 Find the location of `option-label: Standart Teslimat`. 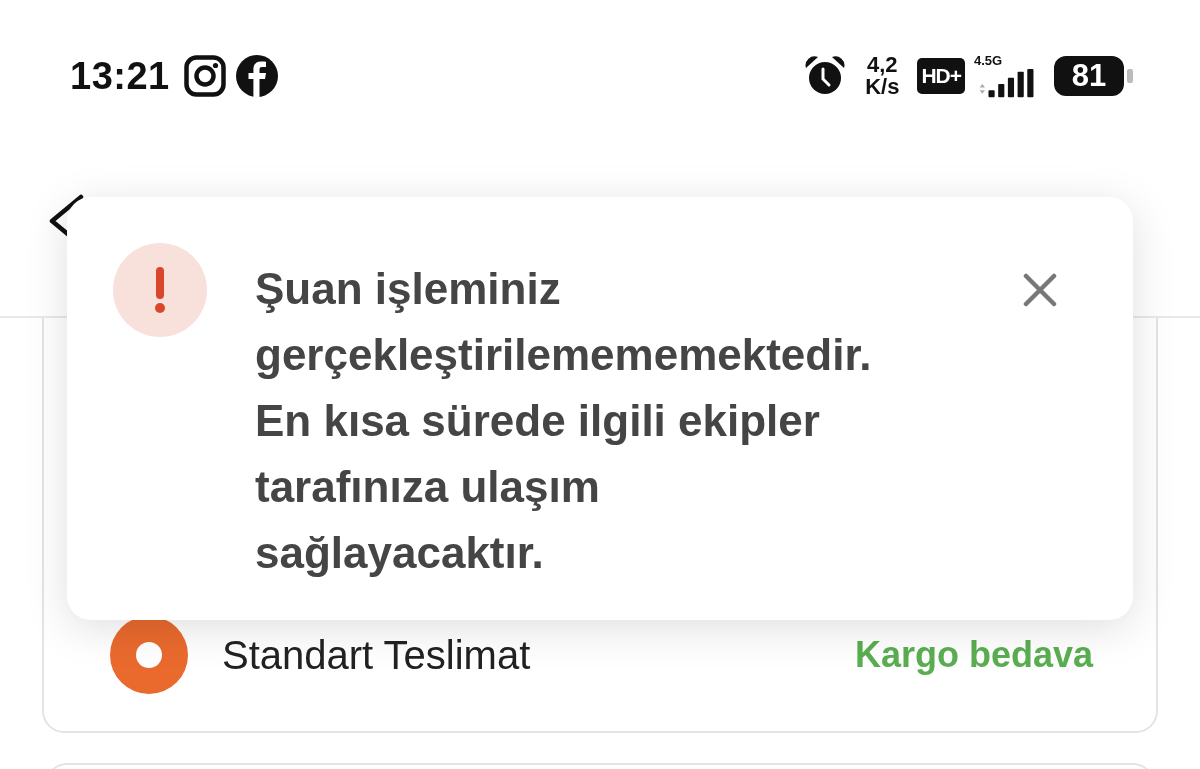

option-label: Standart Teslimat is located at coordinates (376, 655).